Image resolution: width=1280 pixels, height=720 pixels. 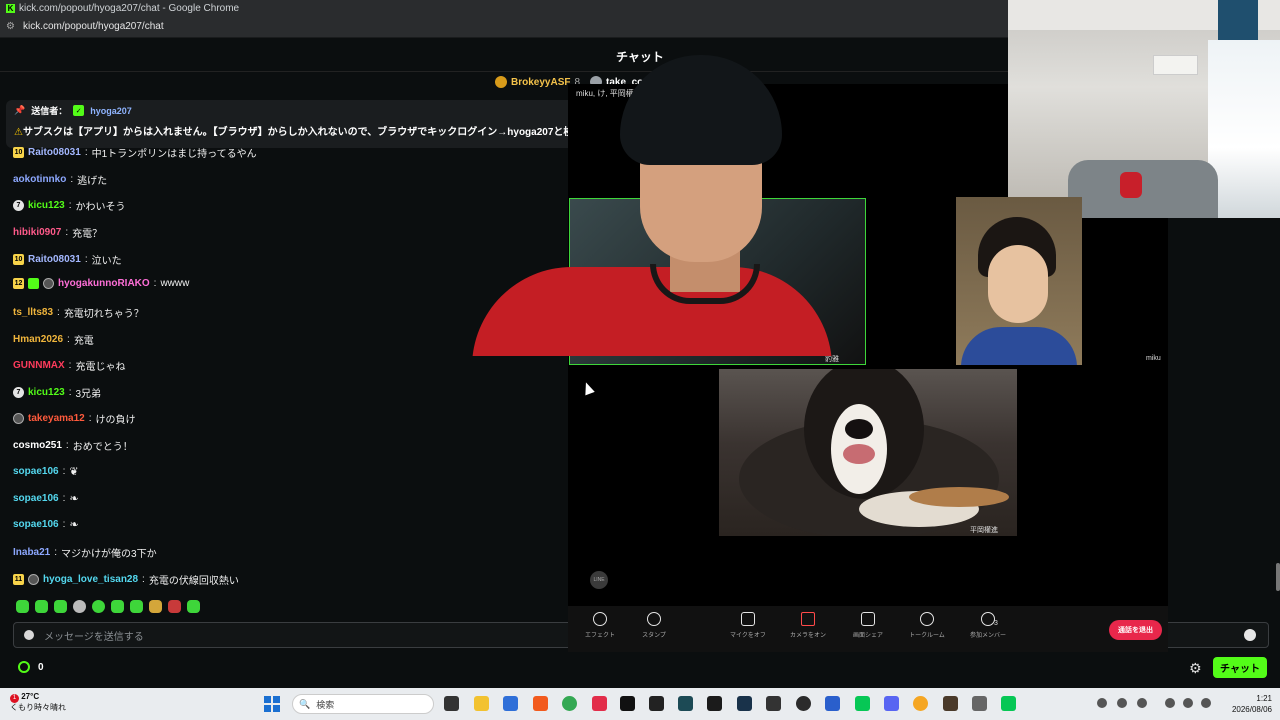 I want to click on send-chat-button: チャット, so click(x=1240, y=667).